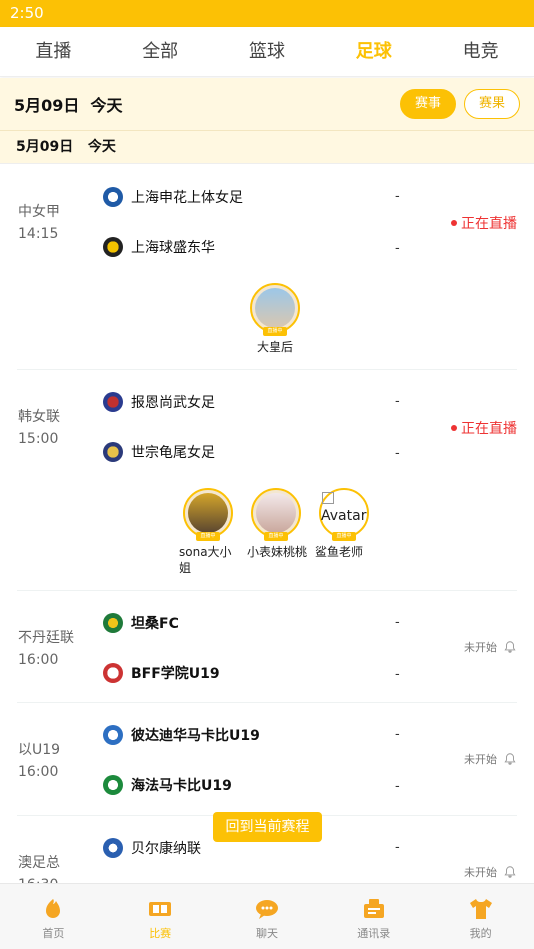  Describe the element at coordinates (267, 759) in the screenshot. I see `match-item: 以U19 16:00 彼达迪华马卡比U19 海法马卡比U19 - - 未开始` at that location.